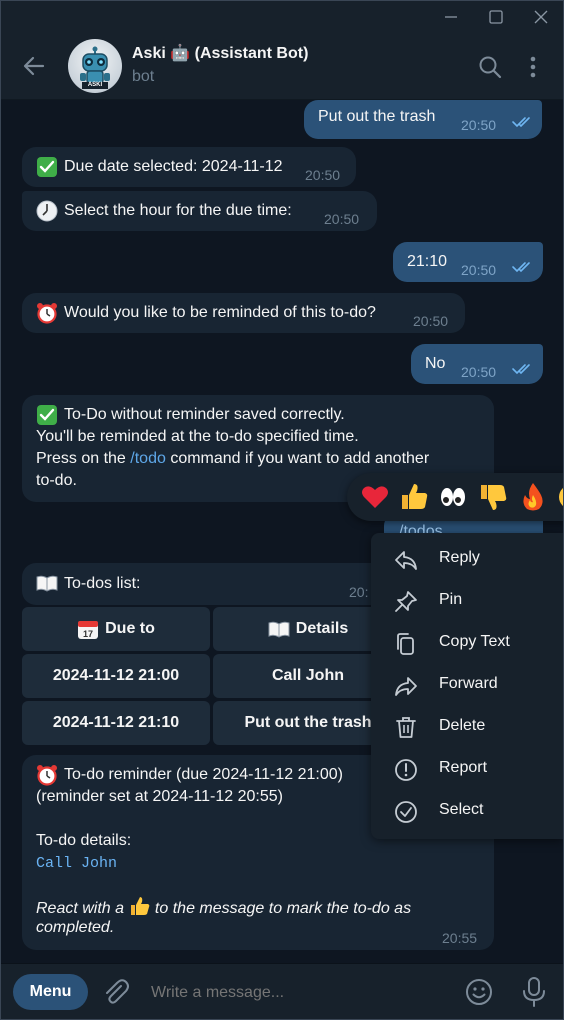 The height and width of the screenshot is (1020, 564). I want to click on menu-item-forward: Forward, so click(467, 686).